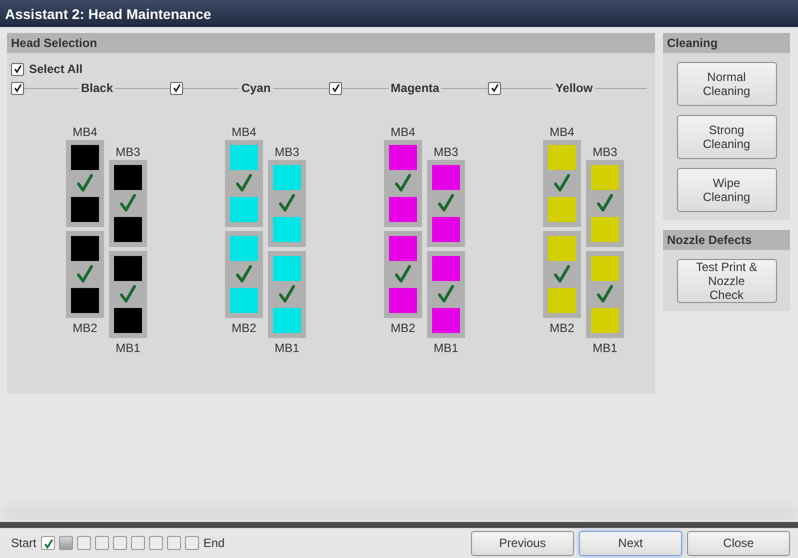 The height and width of the screenshot is (558, 798). What do you see at coordinates (726, 84) in the screenshot?
I see `cleaning-button: Normal Cleaning` at bounding box center [726, 84].